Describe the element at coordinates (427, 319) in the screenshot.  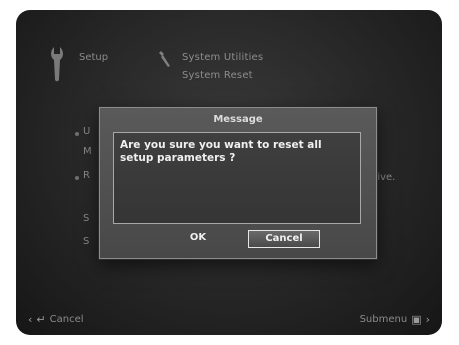
I see `chevron-right-icon: ›` at that location.